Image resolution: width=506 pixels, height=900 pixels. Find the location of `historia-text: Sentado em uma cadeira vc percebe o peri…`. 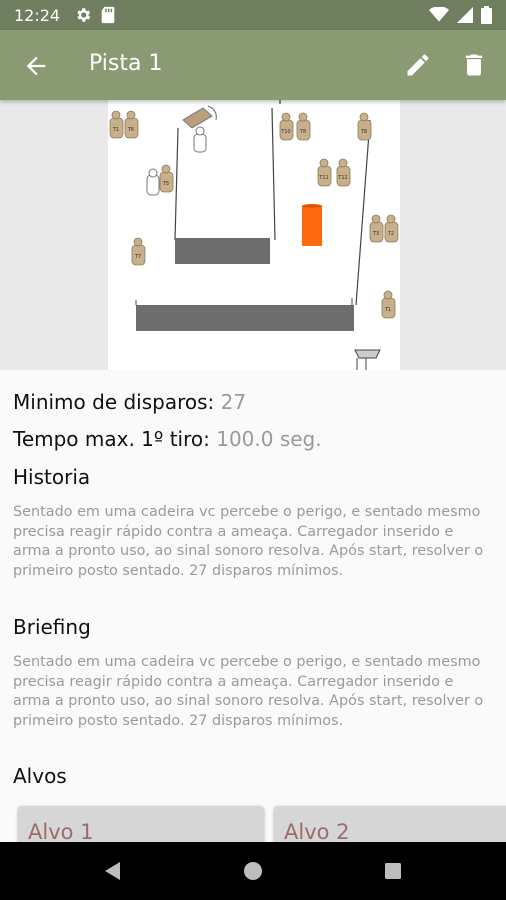

historia-text: Sentado em uma cadeira vc percebe o peri… is located at coordinates (248, 541).